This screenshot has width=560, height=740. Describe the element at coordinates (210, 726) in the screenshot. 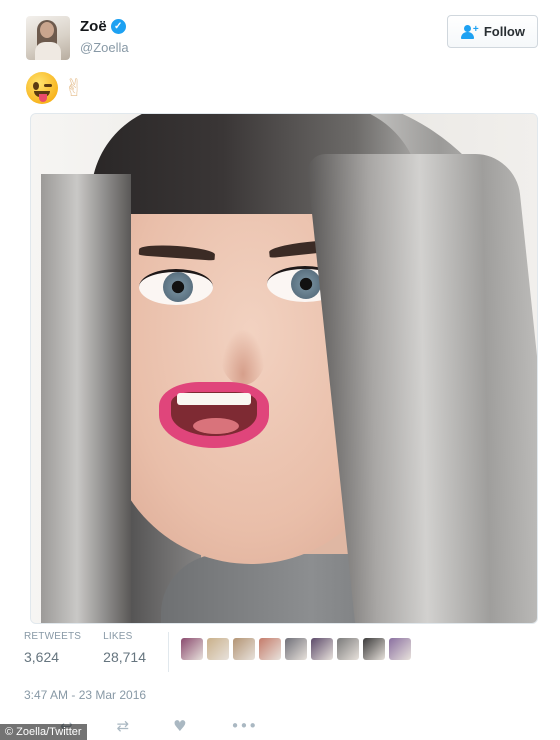

I see `tweet-actions: ↩ ⇄ ♥ •••` at that location.